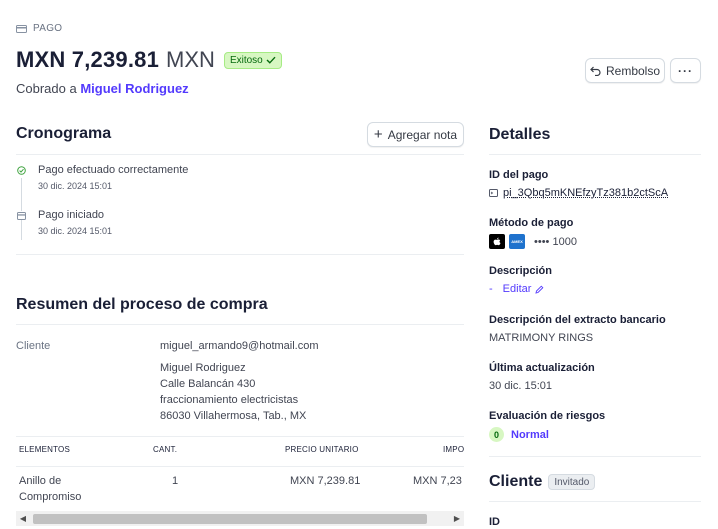 The image size is (718, 529). Describe the element at coordinates (542, 368) in the screenshot. I see `last-updated-label: Última actualización` at that location.